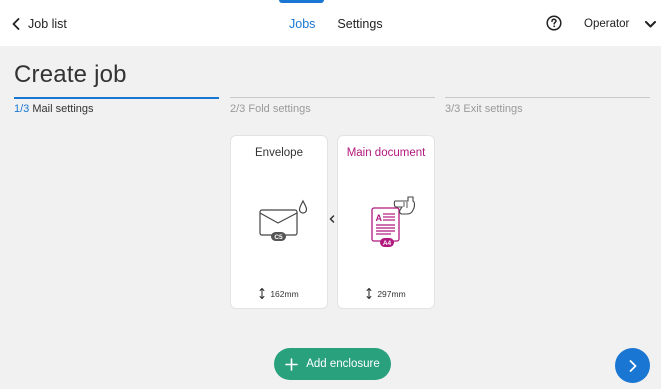 The image size is (661, 389). Describe the element at coordinates (47, 24) in the screenshot. I see `back-label: Job list` at that location.